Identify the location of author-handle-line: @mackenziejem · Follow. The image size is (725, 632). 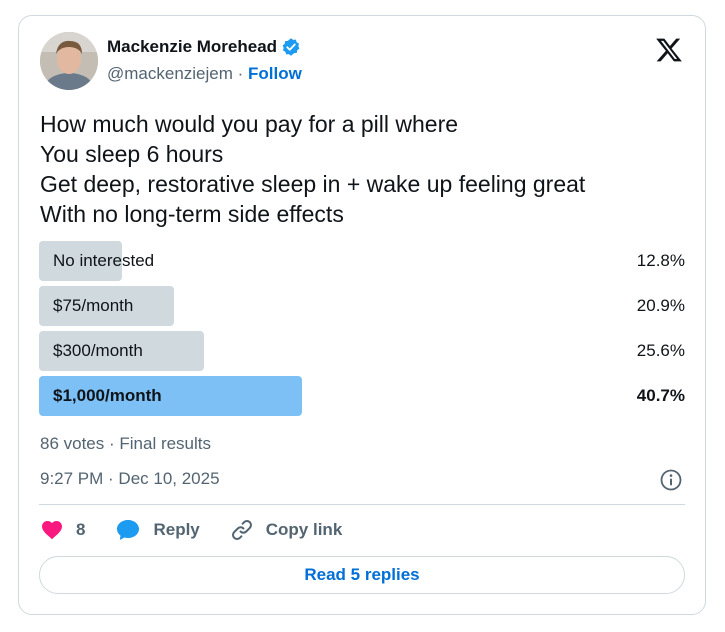
(204, 74).